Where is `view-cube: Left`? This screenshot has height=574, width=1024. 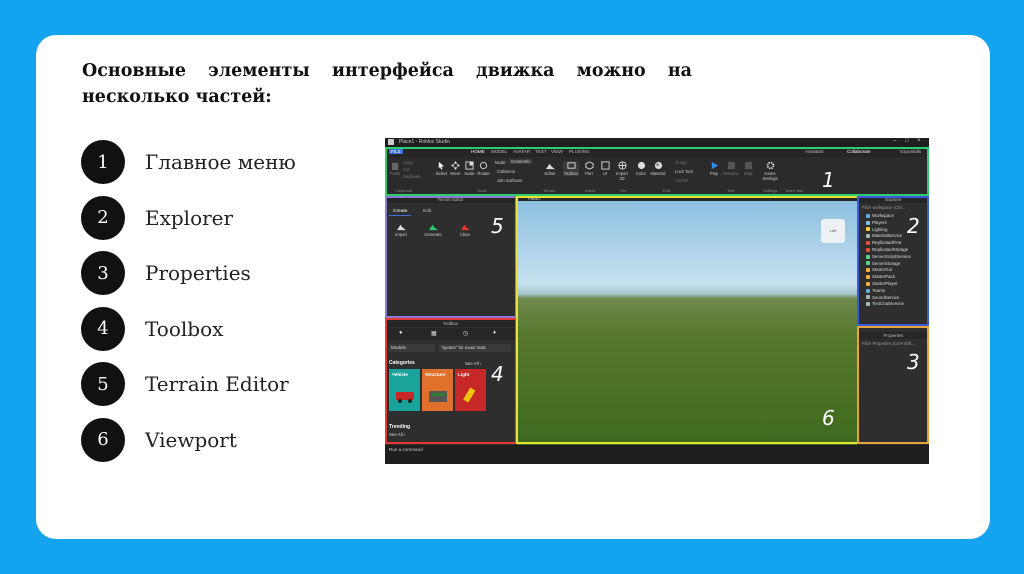 view-cube: Left is located at coordinates (833, 231).